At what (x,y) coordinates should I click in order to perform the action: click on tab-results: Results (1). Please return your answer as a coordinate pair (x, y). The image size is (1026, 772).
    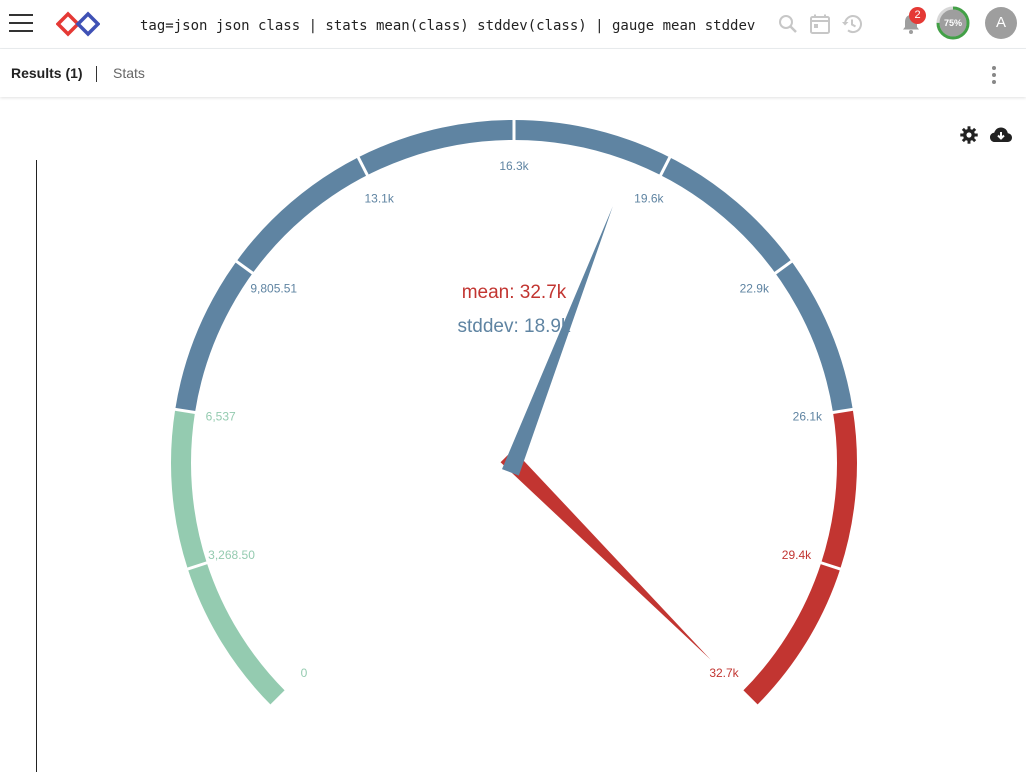
    Looking at the image, I should click on (47, 73).